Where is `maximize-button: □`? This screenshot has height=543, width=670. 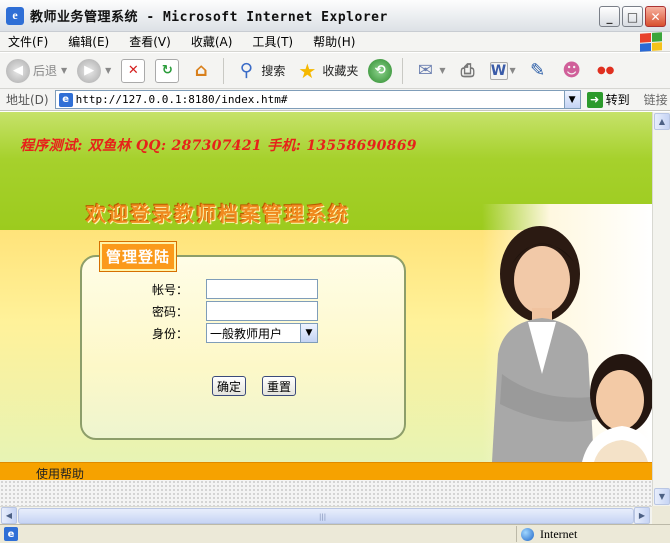 maximize-button: □ is located at coordinates (632, 16).